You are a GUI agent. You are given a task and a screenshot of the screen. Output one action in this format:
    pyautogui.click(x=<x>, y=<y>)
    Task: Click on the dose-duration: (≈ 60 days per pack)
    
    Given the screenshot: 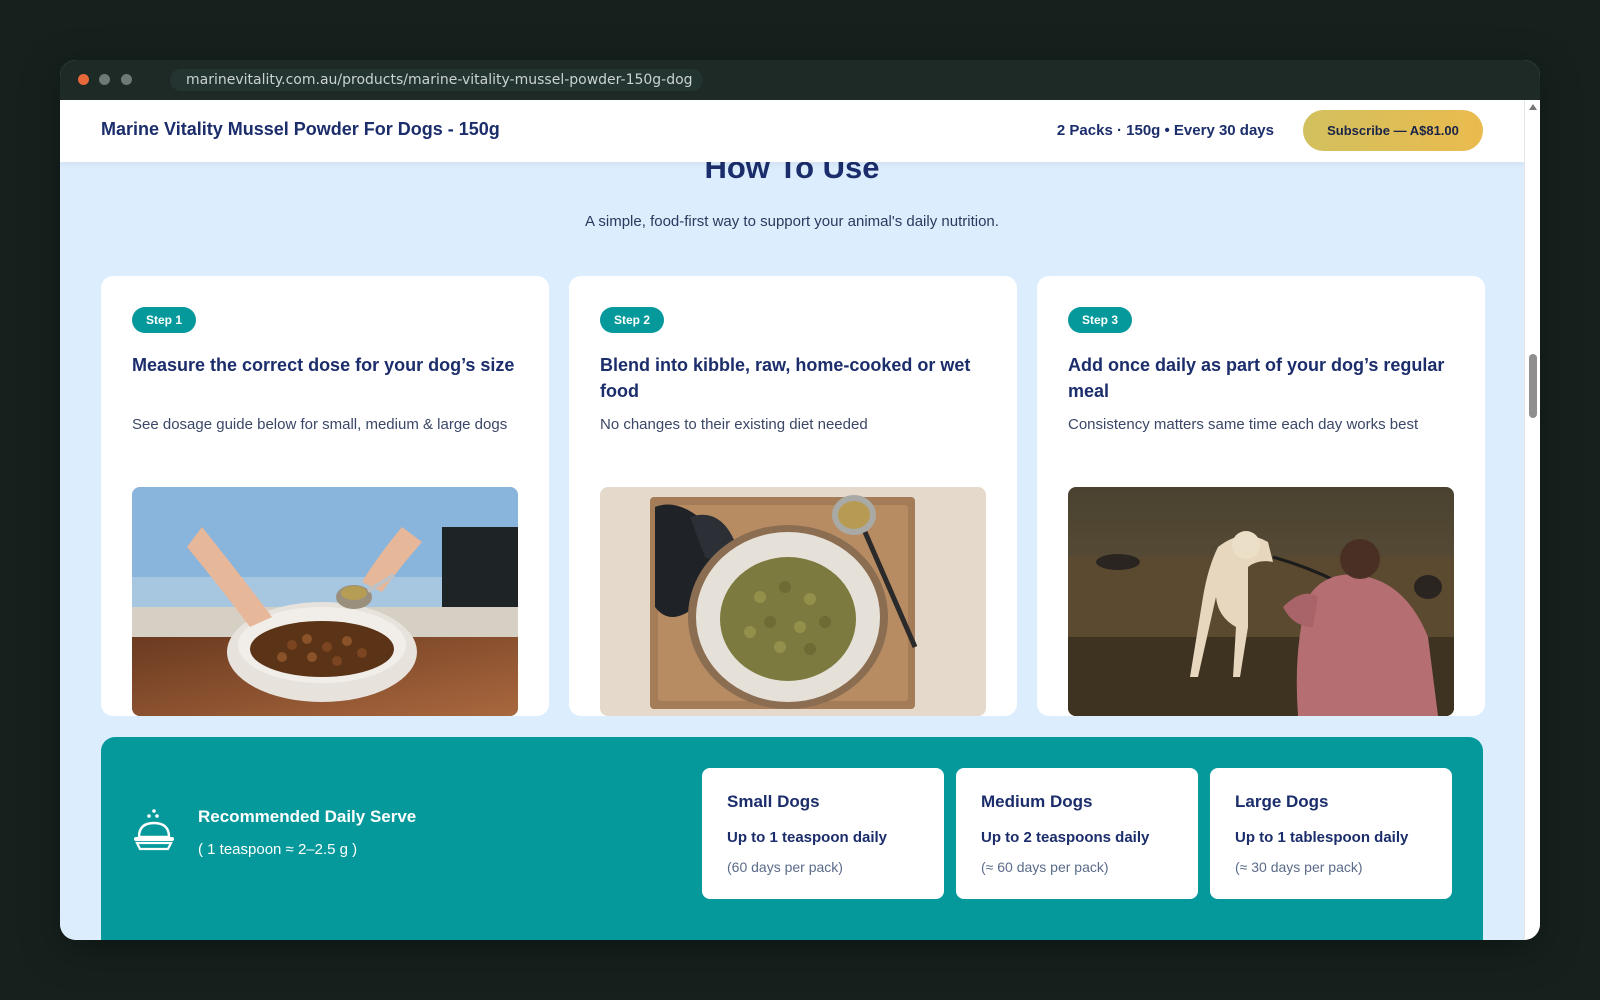 What is the action you would take?
    pyautogui.click(x=1045, y=867)
    